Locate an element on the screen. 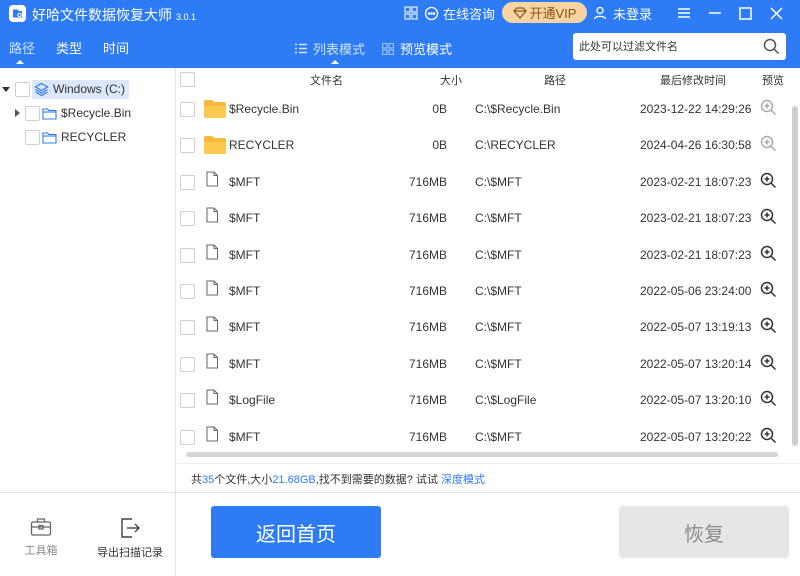 This screenshot has height=576, width=800. tabs-row: 路径 类型 时间 列表模式 预览模式 is located at coordinates (400, 49).